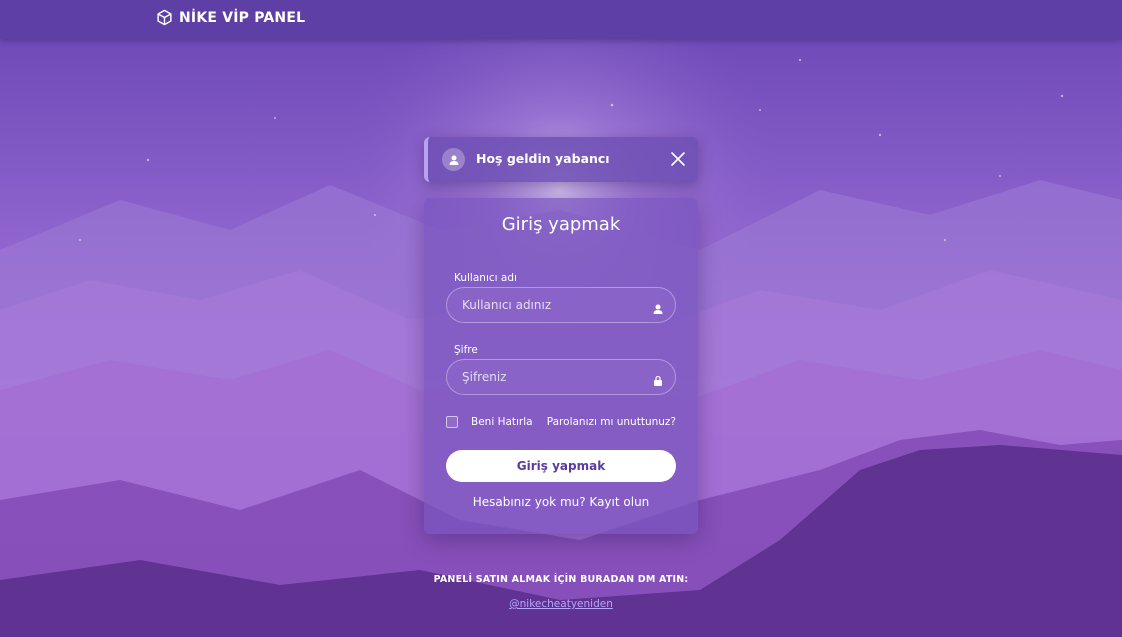  I want to click on remember-checkbox, so click(452, 422).